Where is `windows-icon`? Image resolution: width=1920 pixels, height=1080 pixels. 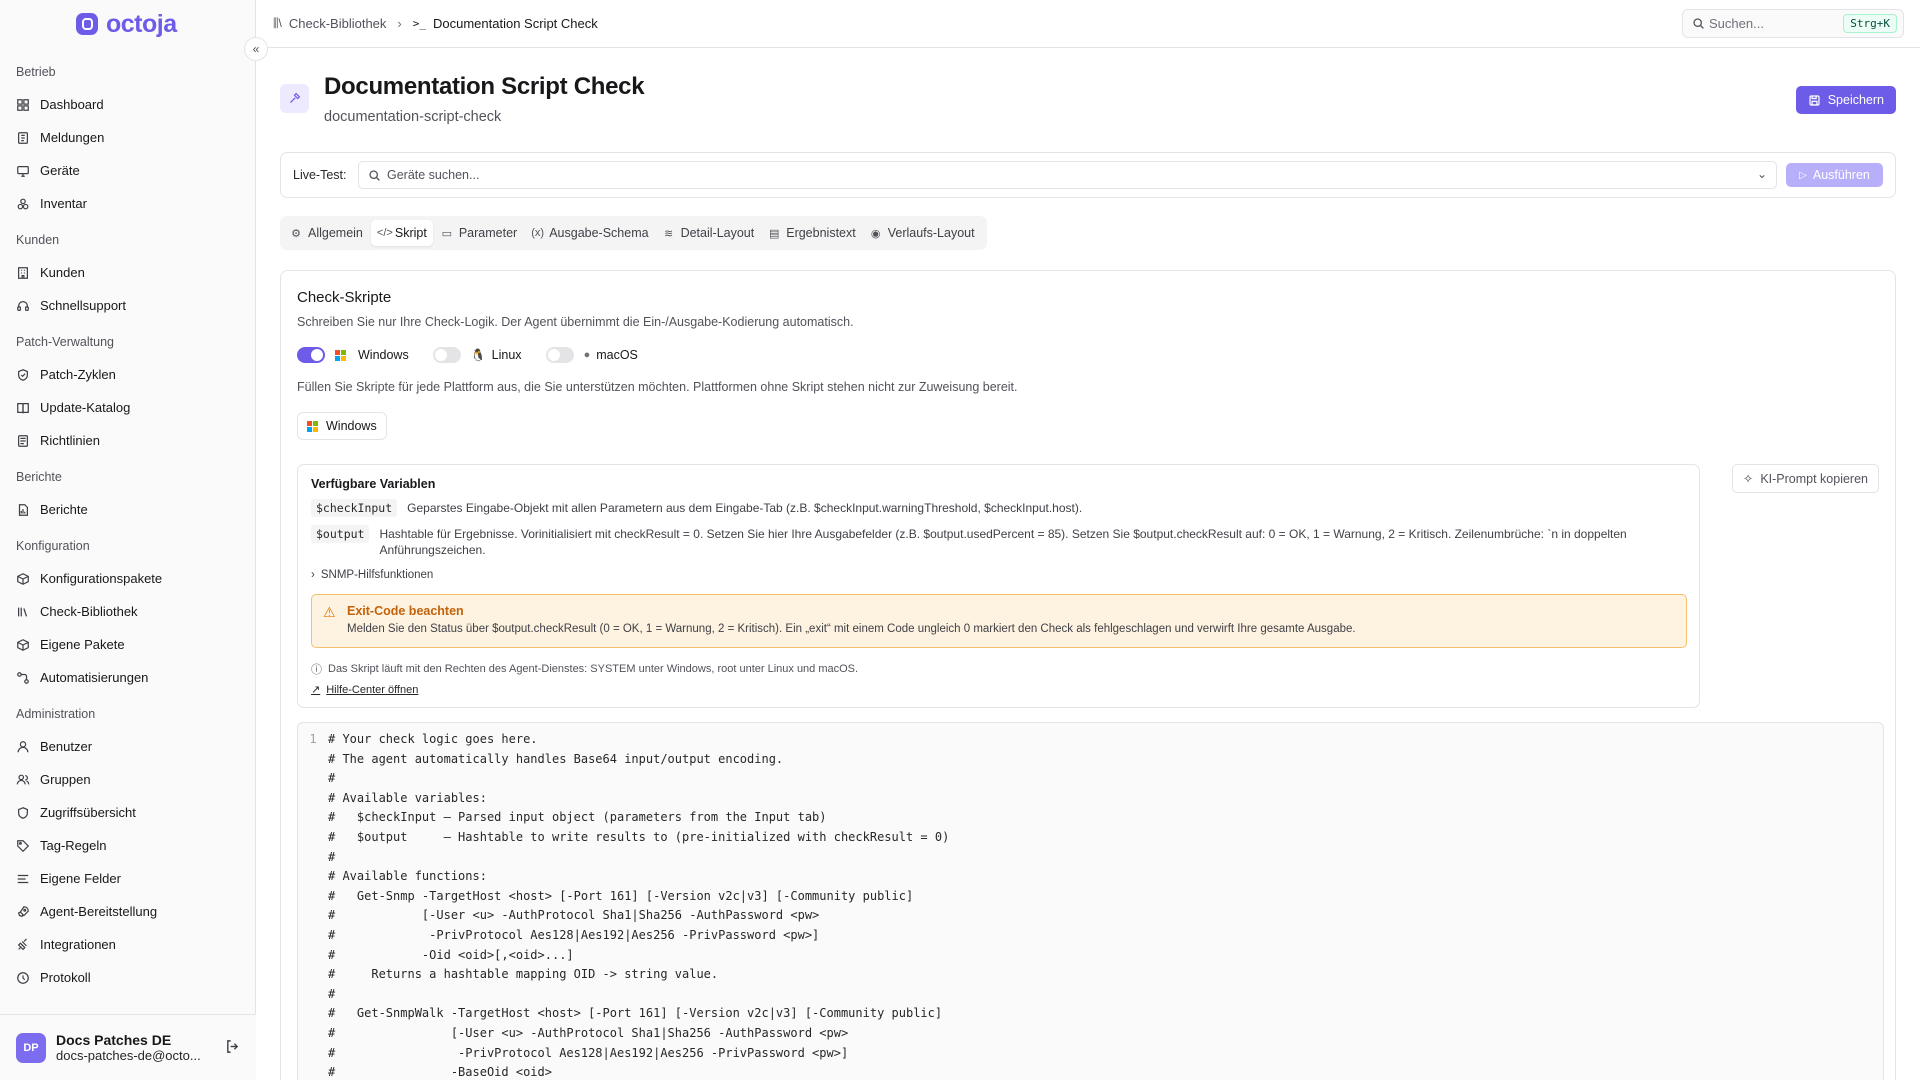 windows-icon is located at coordinates (340, 355).